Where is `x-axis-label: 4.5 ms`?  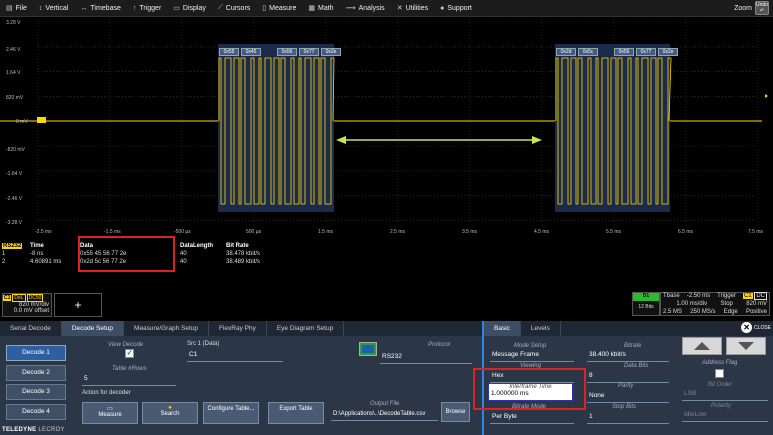 x-axis-label: 4.5 ms is located at coordinates (542, 232).